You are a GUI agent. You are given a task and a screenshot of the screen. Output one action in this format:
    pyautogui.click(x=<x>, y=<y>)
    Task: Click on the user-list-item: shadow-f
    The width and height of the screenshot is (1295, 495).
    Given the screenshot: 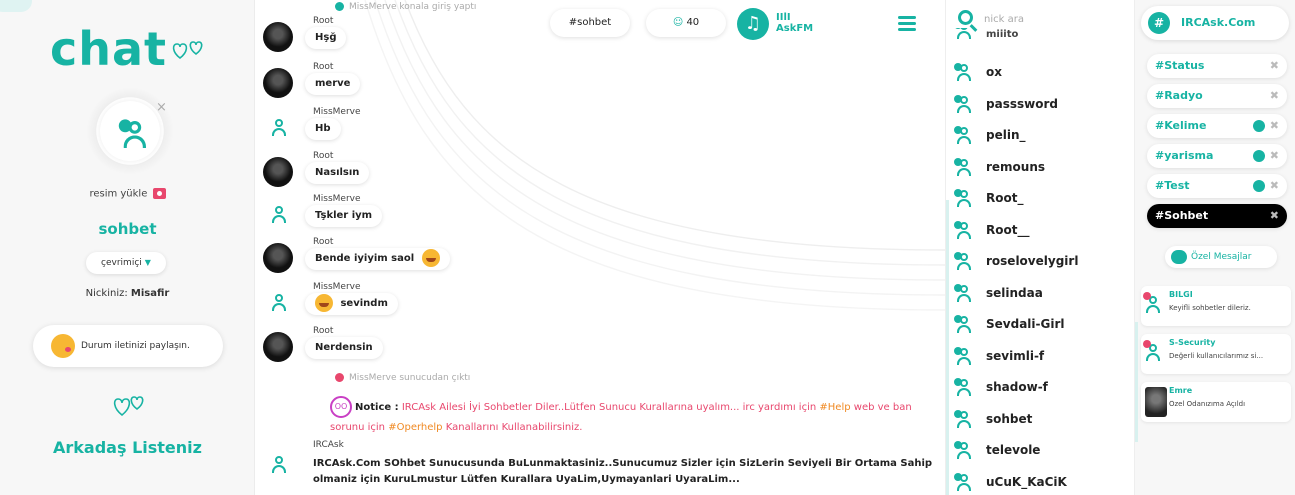 What is the action you would take?
    pyautogui.click(x=1040, y=388)
    